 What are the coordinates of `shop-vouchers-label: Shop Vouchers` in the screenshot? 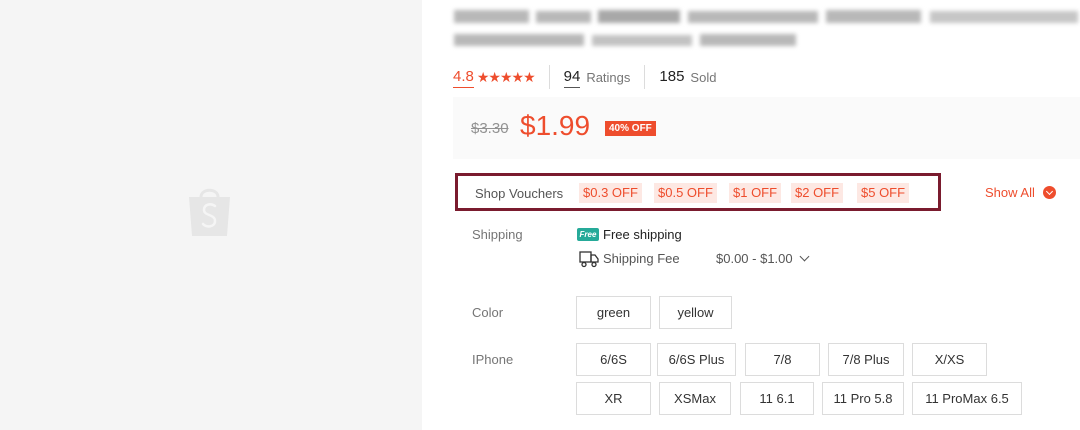 It's located at (519, 193).